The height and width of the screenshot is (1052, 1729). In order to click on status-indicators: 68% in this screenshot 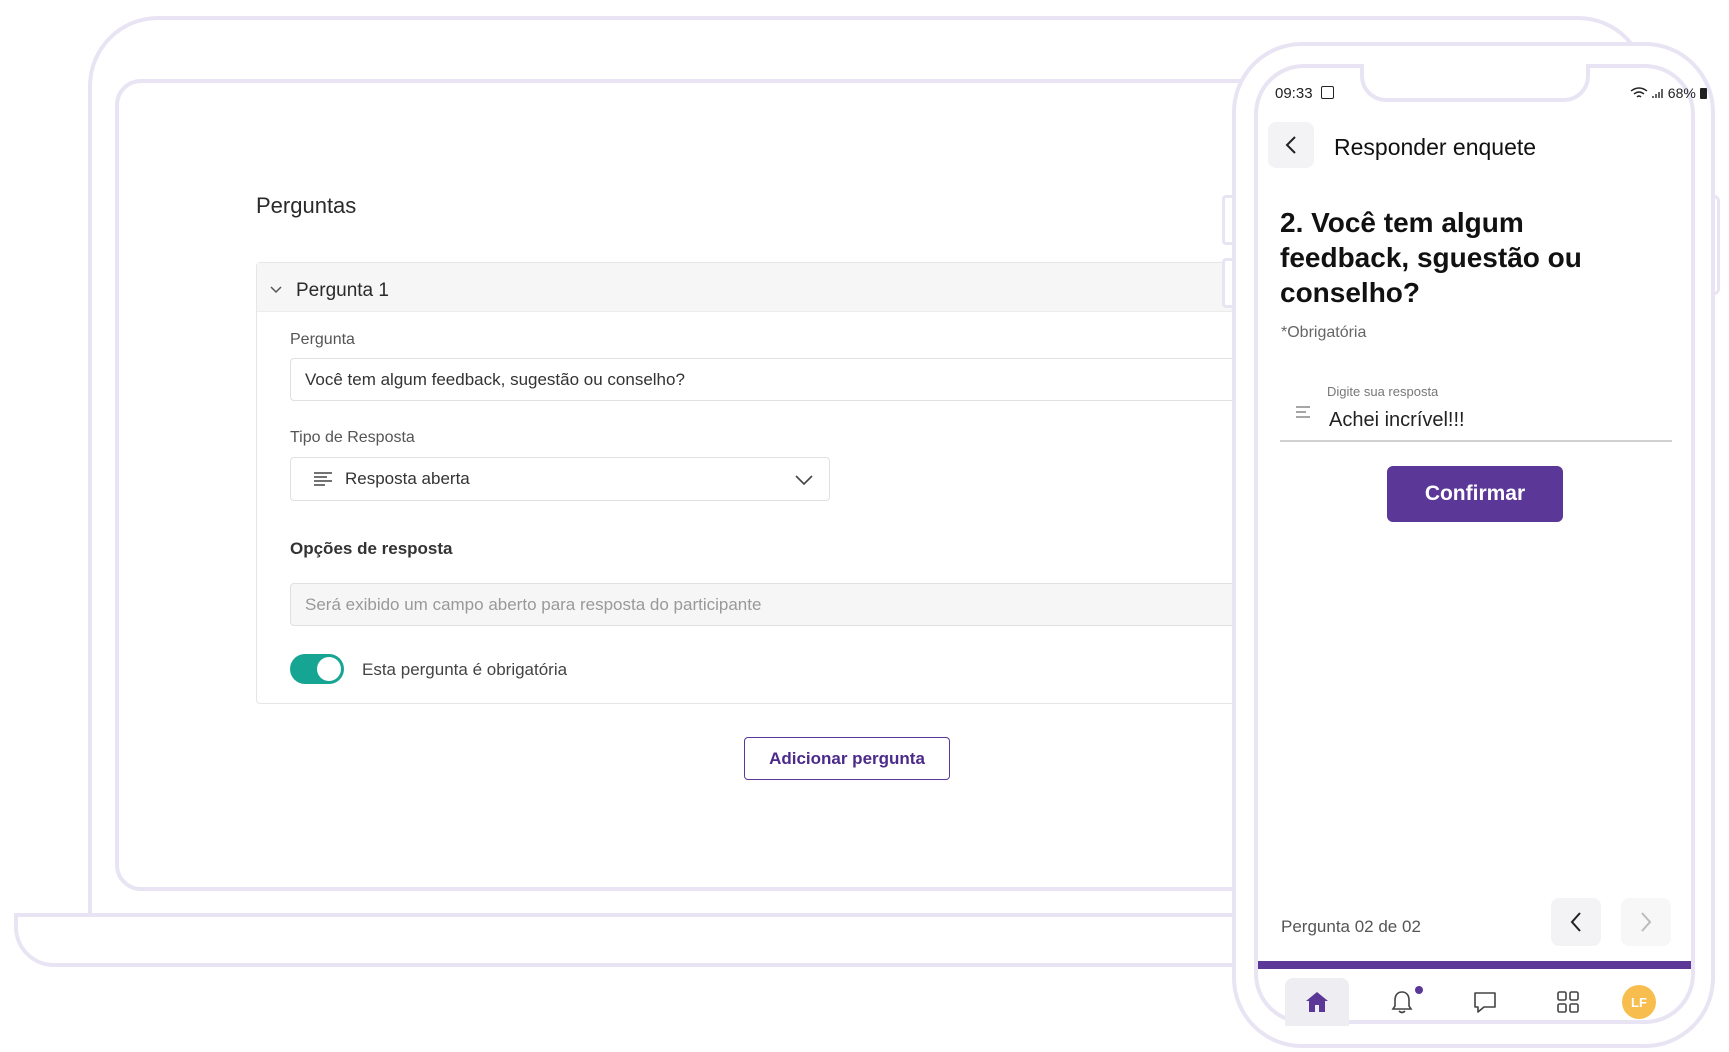, I will do `click(1668, 93)`.